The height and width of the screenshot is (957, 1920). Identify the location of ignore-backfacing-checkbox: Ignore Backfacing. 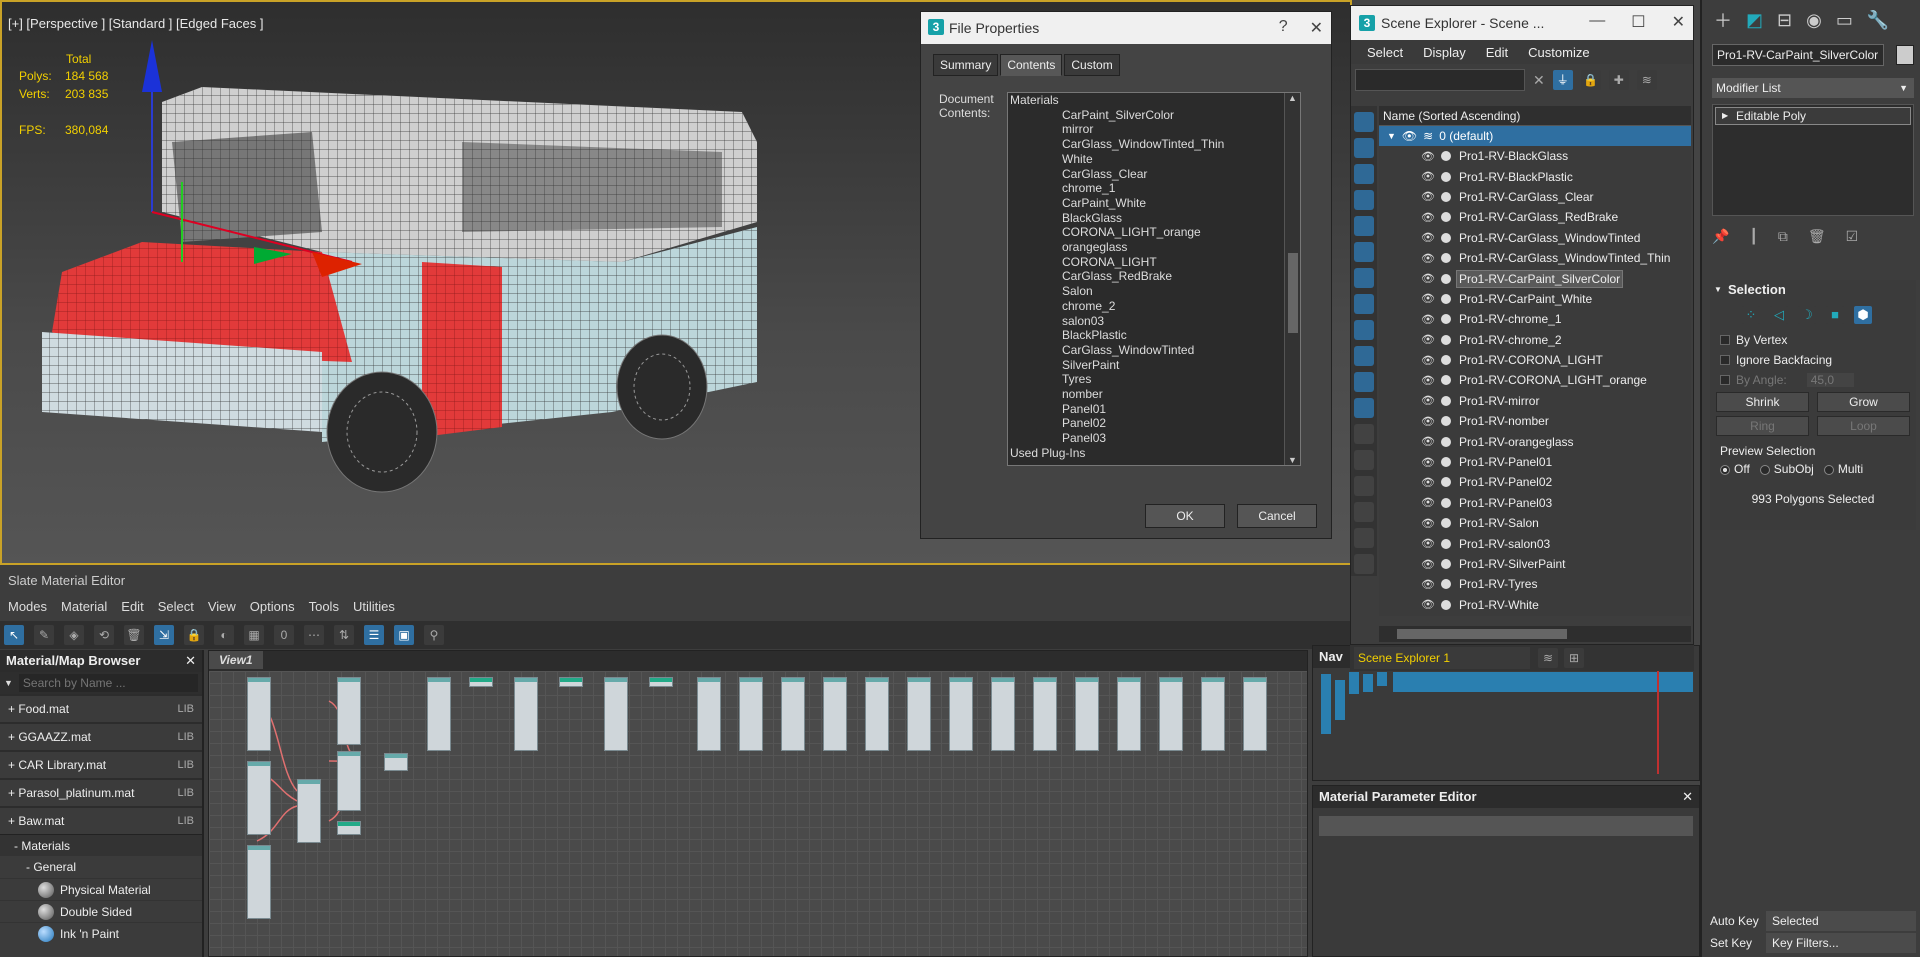
(1813, 360).